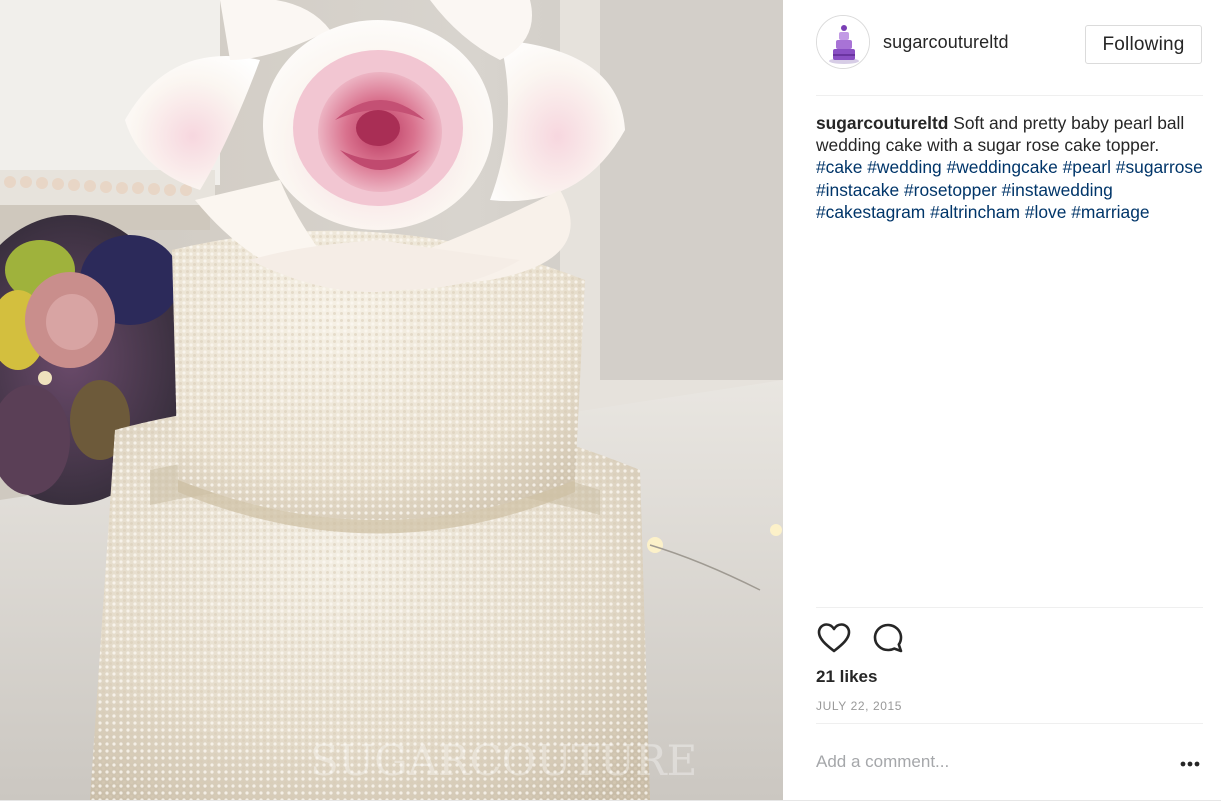 The height and width of the screenshot is (801, 1221). Describe the element at coordinates (1087, 167) in the screenshot. I see `hashtag-link: #pearl` at that location.